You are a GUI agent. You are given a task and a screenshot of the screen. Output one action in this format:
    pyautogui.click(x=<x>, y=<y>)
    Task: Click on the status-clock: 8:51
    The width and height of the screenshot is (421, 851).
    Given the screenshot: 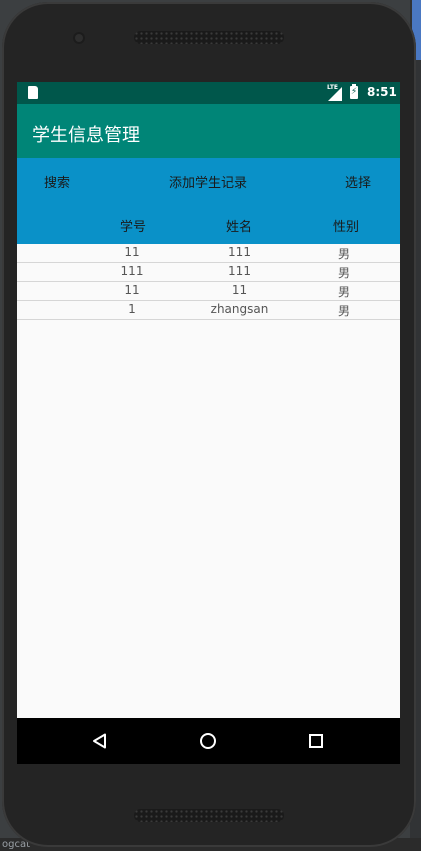 What is the action you would take?
    pyautogui.click(x=382, y=92)
    